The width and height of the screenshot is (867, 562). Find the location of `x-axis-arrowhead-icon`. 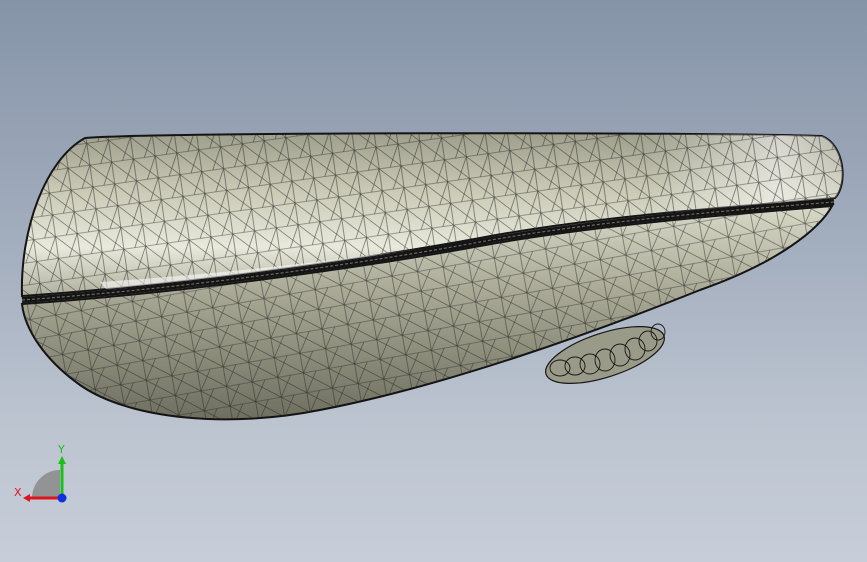

x-axis-arrowhead-icon is located at coordinates (26, 498).